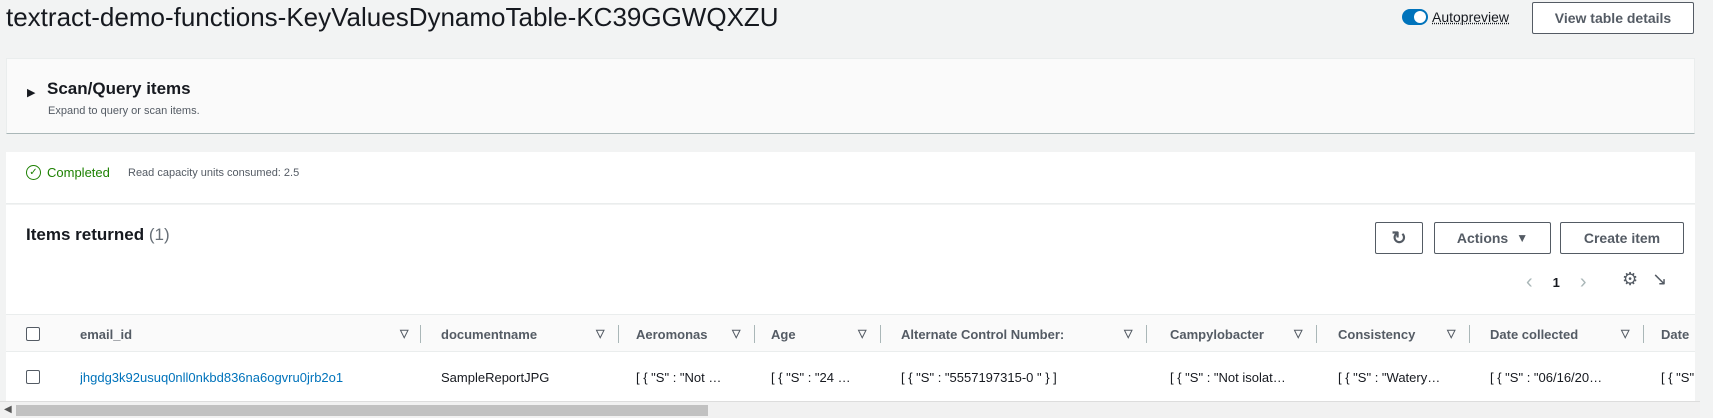 The height and width of the screenshot is (418, 1713). I want to click on column-header-documentname: documentname ▽, so click(531, 334).